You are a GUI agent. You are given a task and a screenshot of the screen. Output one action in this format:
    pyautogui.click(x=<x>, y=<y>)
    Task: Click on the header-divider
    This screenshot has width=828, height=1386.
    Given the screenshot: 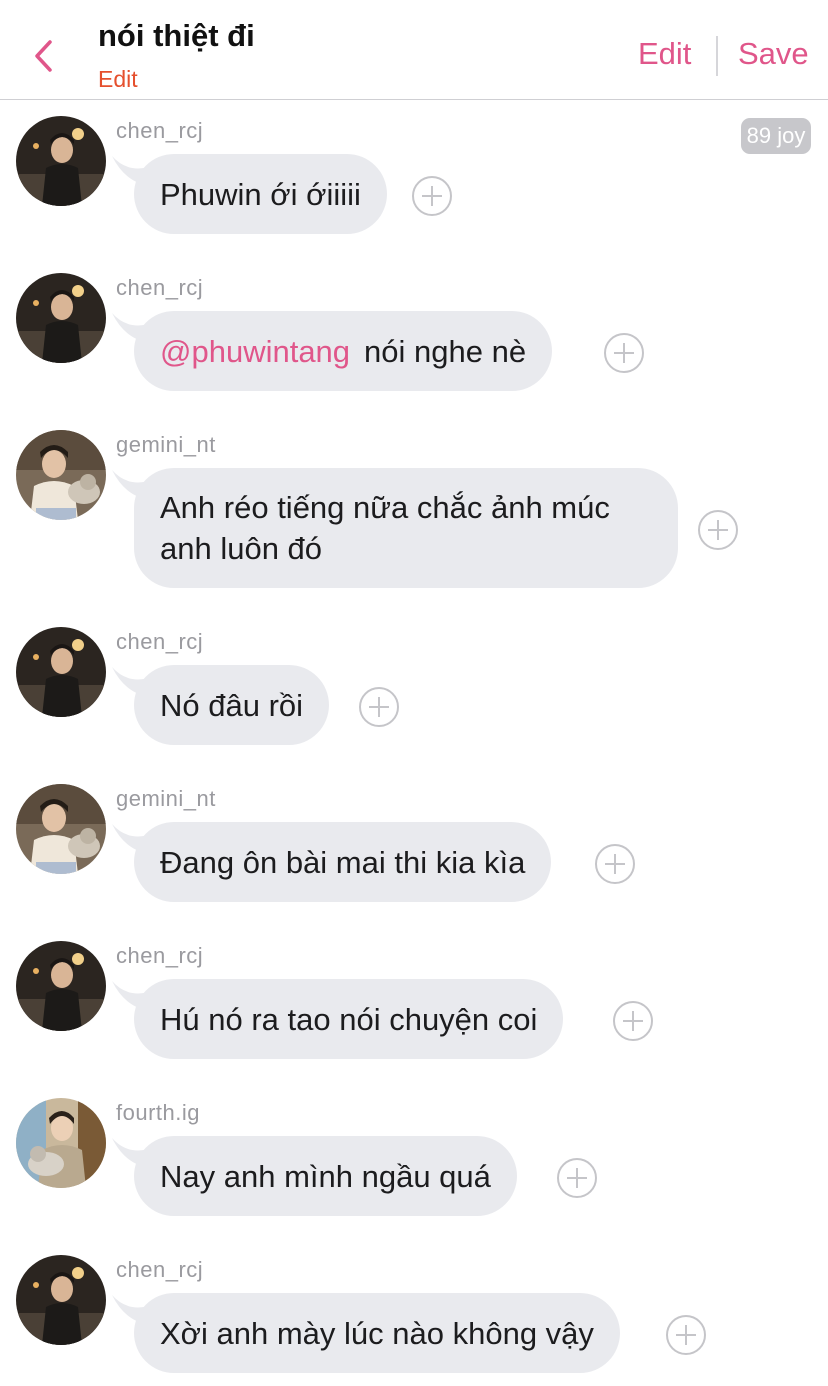 What is the action you would take?
    pyautogui.click(x=717, y=56)
    